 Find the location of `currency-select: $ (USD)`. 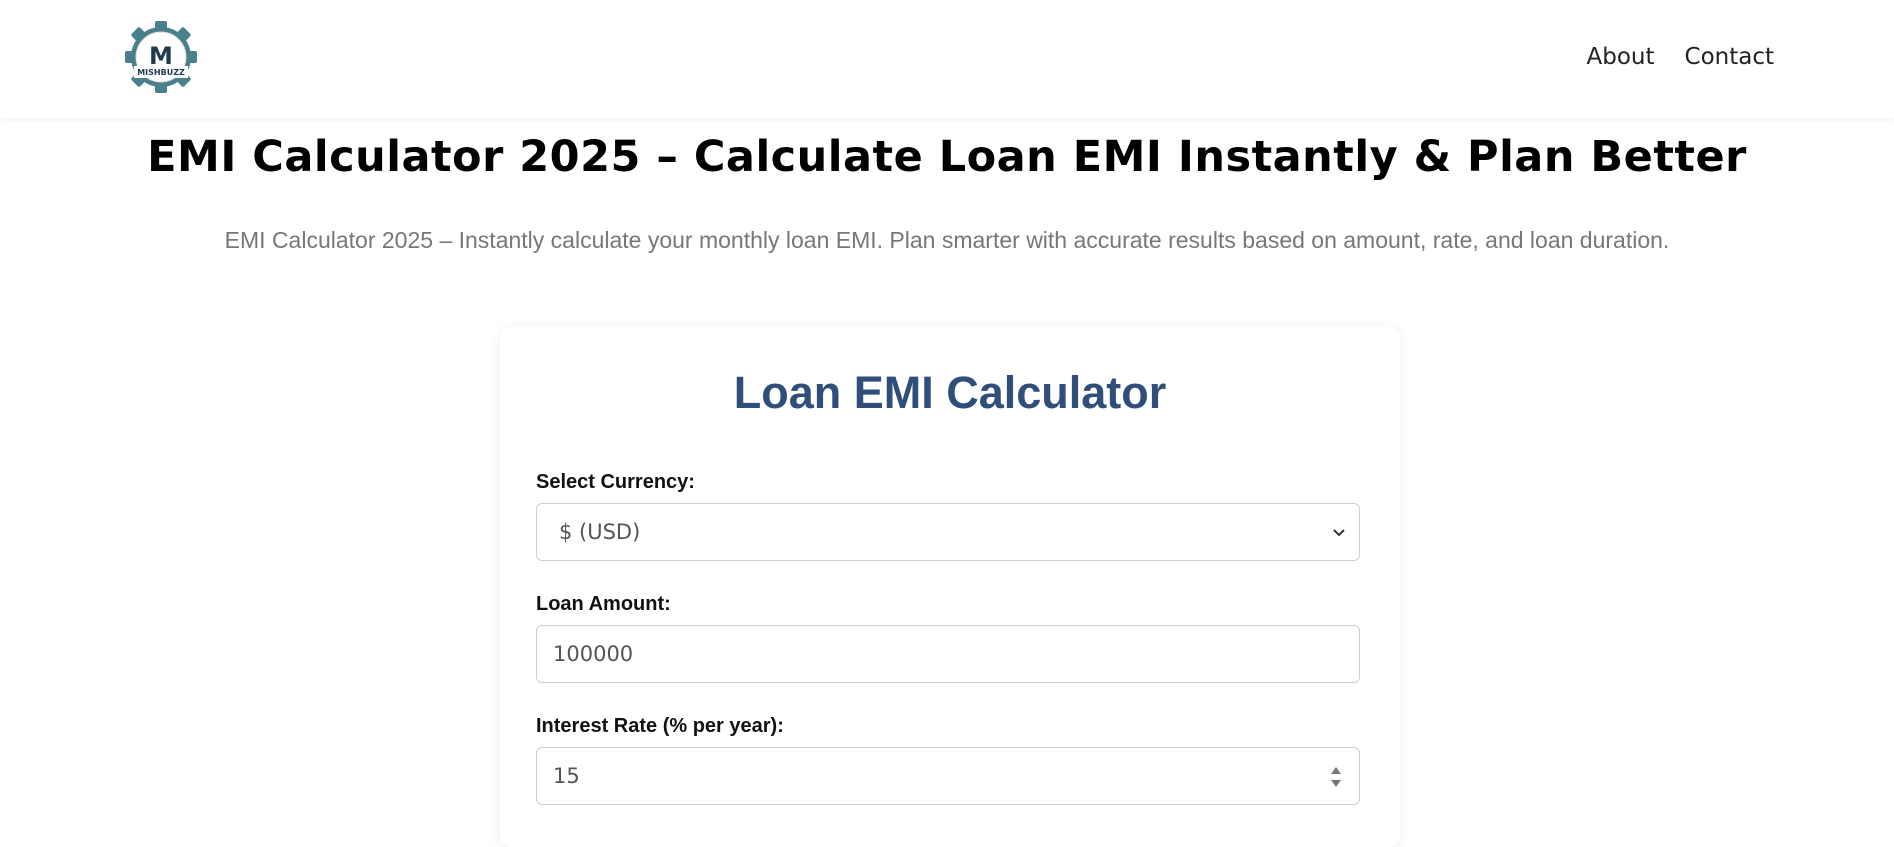

currency-select: $ (USD) is located at coordinates (948, 532).